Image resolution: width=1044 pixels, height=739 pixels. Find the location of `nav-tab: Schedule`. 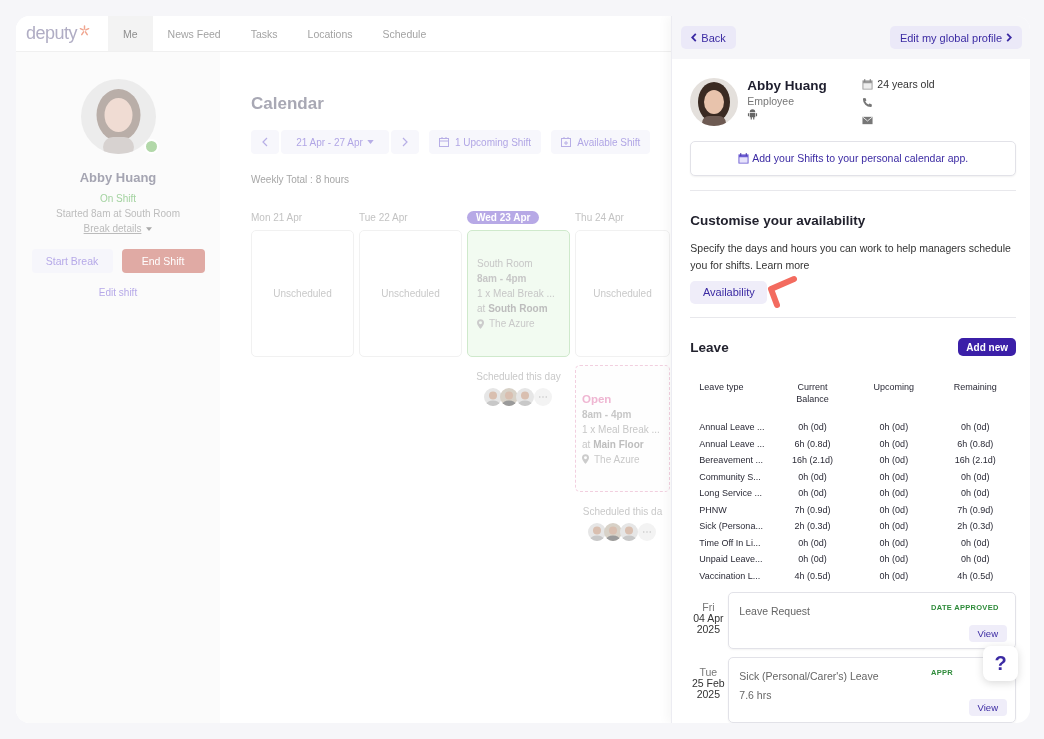

nav-tab: Schedule is located at coordinates (404, 33).